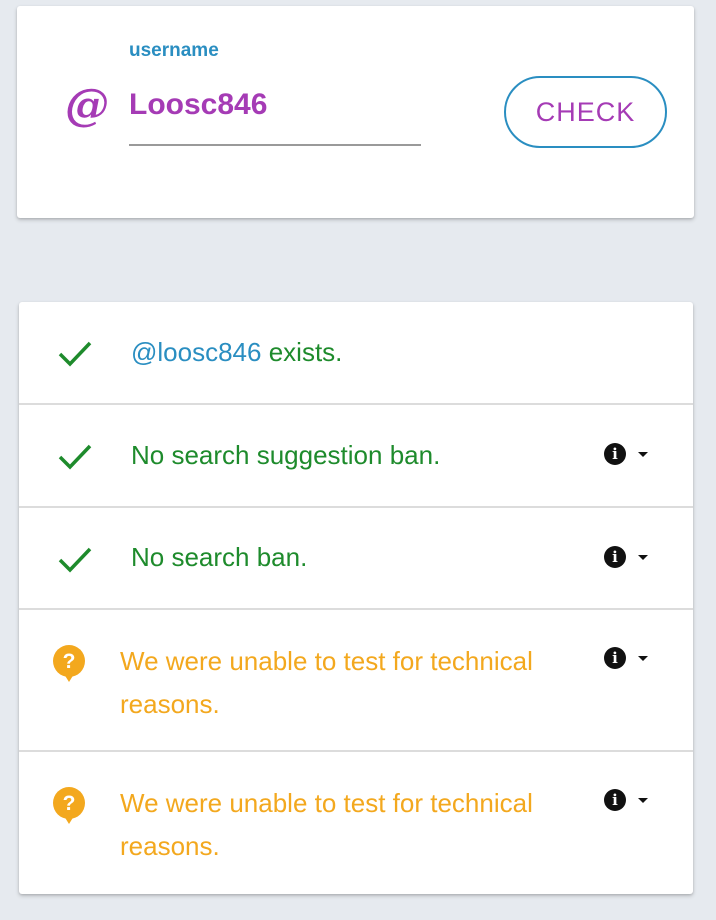  I want to click on result-row-suggestion-ban: No search suggestion ban. i, so click(356, 456).